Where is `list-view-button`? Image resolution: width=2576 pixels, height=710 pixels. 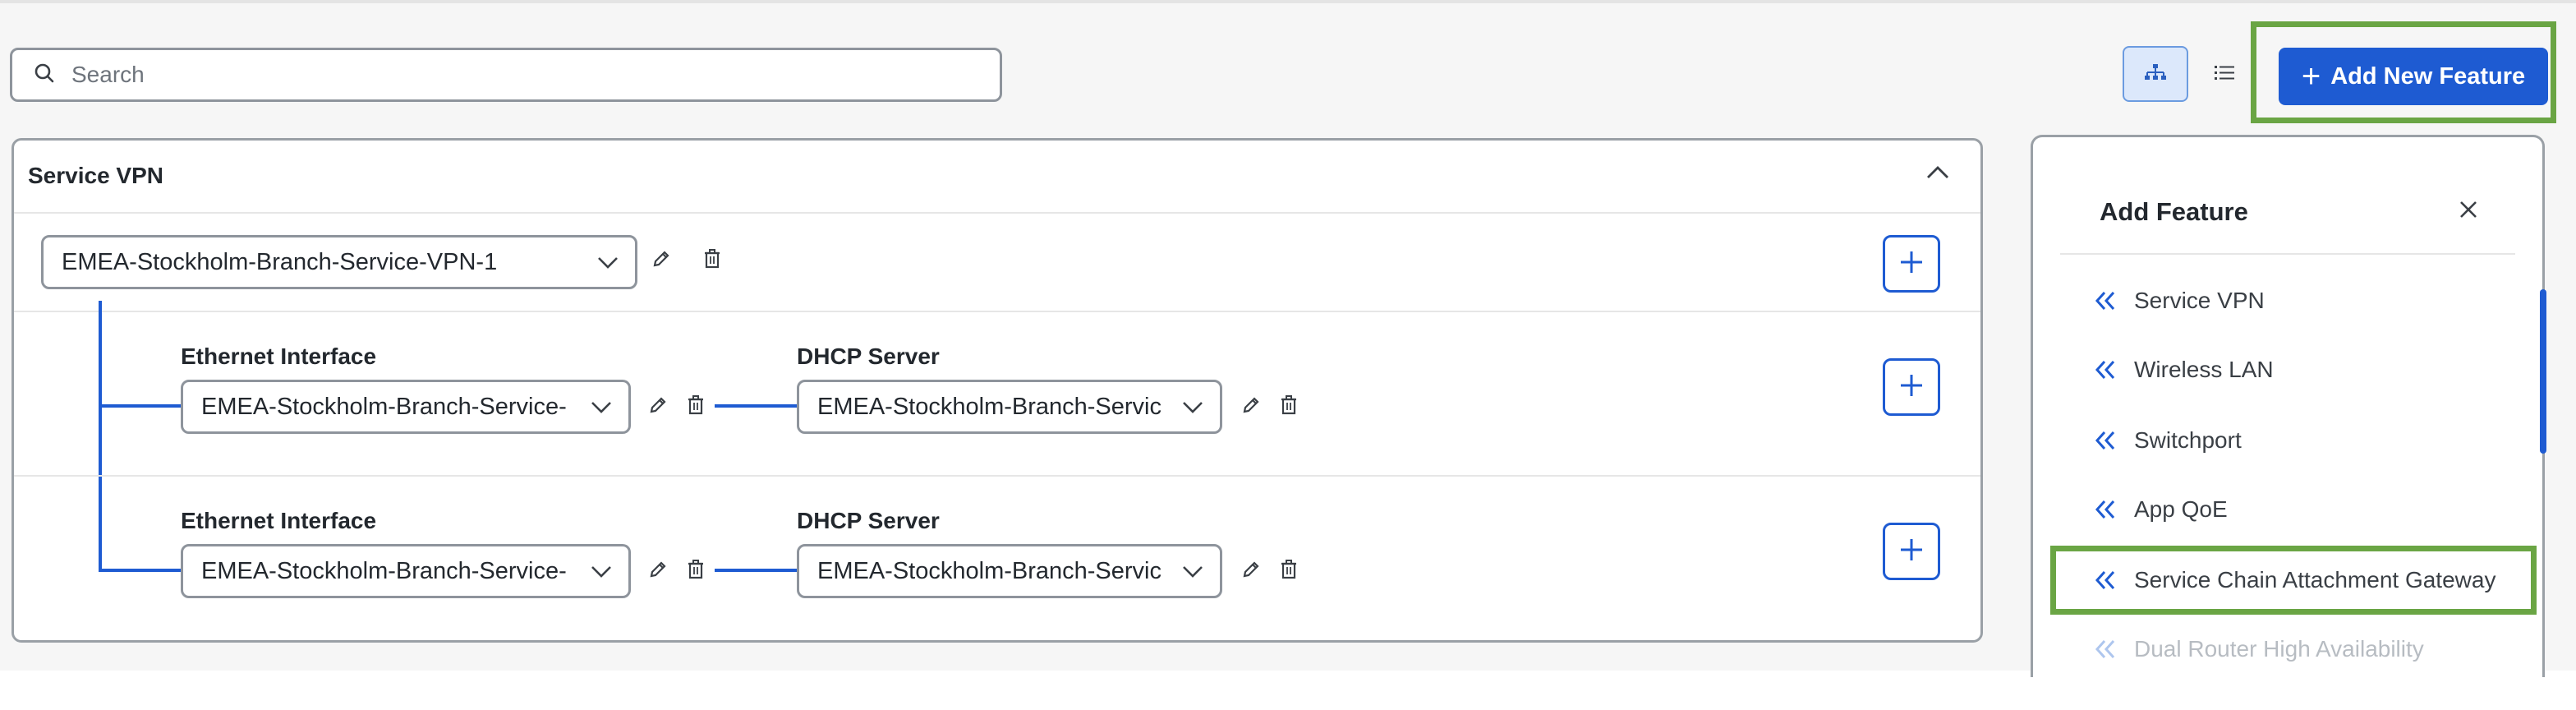 list-view-button is located at coordinates (2224, 74).